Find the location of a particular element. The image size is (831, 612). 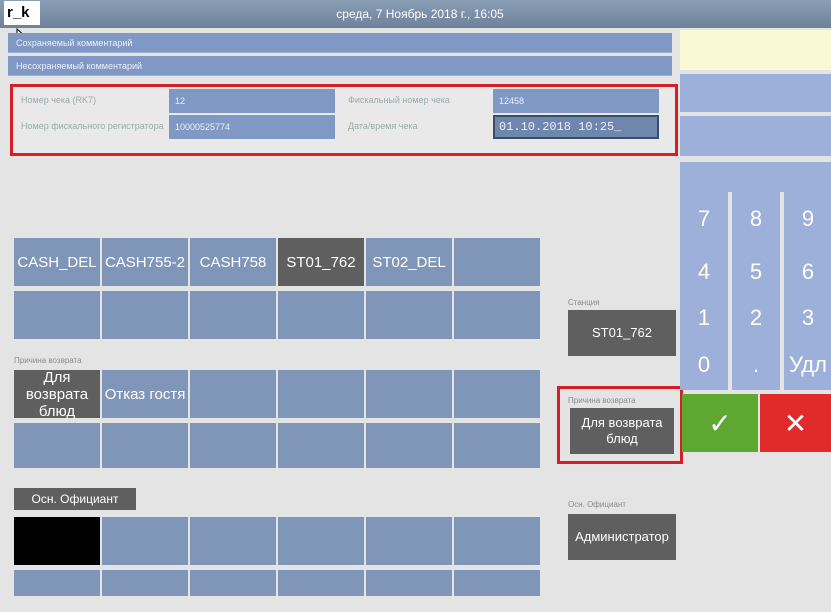

right-info-strip is located at coordinates (755, 50).